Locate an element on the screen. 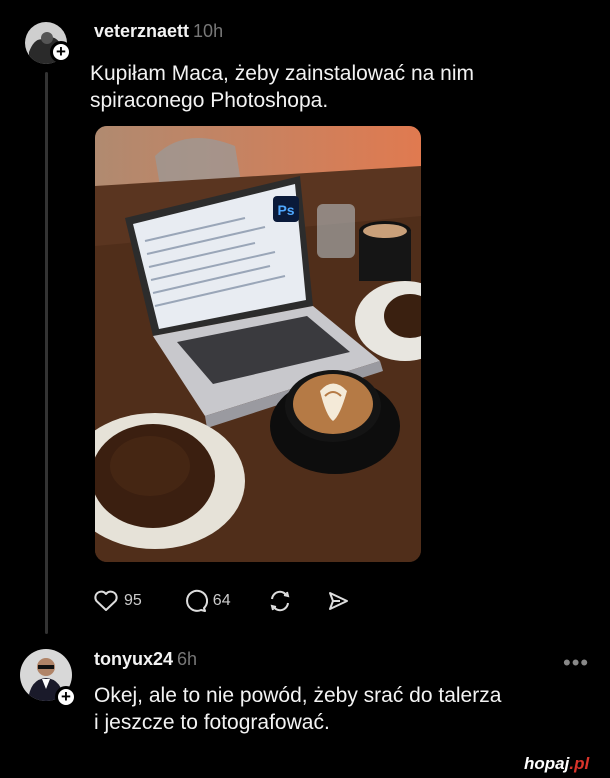  reply-username: tonyux24 is located at coordinates (133, 659).